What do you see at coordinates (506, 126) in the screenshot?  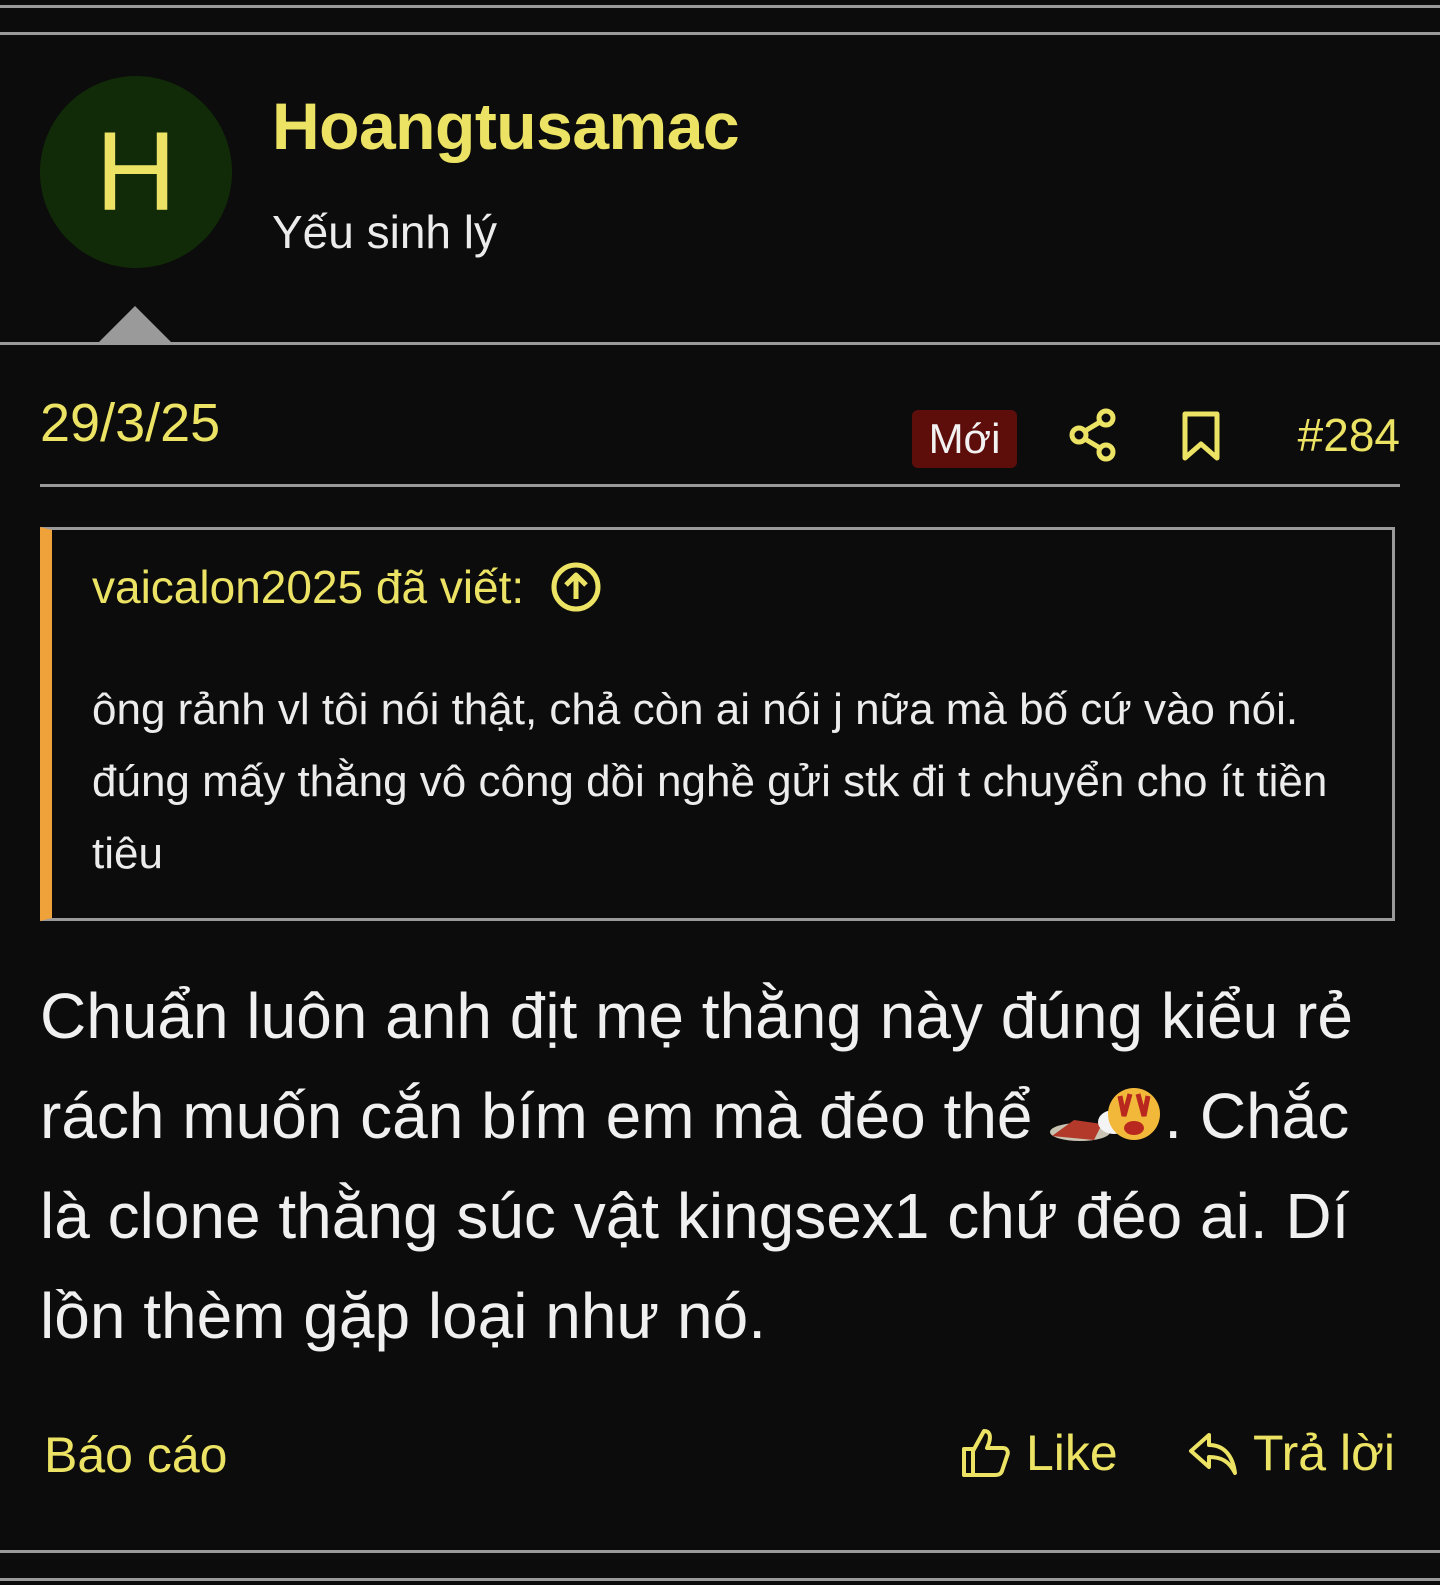 I see `author-name: Hoangtusamac` at bounding box center [506, 126].